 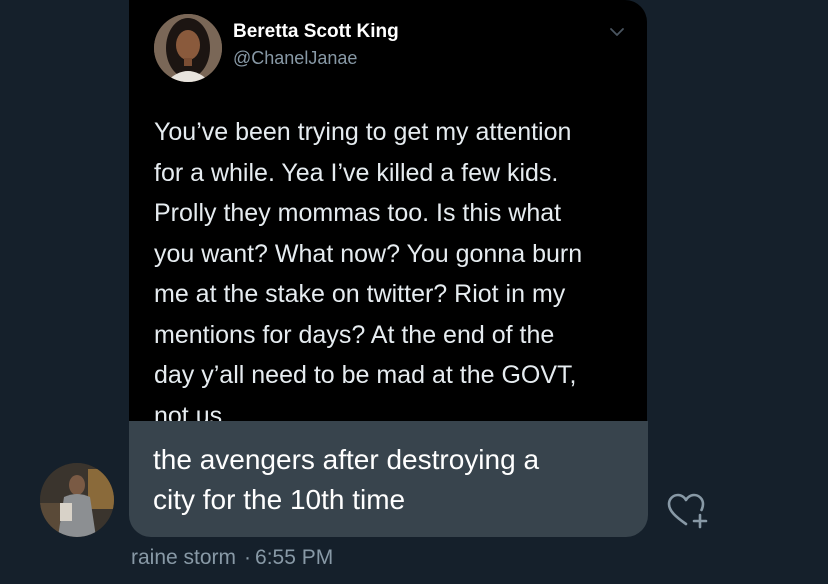 What do you see at coordinates (365, 375) in the screenshot?
I see `tweet-text-line: day y’all need to be mad at the GOVT,` at bounding box center [365, 375].